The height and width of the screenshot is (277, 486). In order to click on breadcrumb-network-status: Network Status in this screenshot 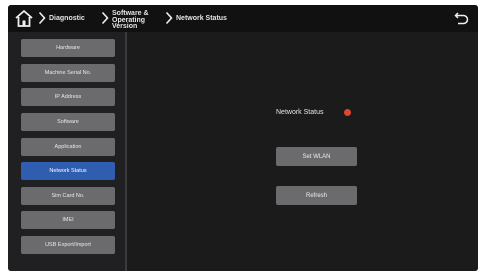, I will do `click(201, 18)`.